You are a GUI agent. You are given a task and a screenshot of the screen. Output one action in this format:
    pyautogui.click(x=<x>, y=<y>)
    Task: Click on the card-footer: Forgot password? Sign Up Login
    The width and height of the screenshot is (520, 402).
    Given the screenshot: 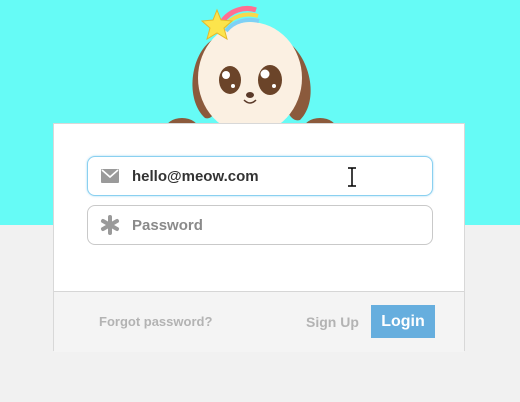 What is the action you would take?
    pyautogui.click(x=259, y=321)
    